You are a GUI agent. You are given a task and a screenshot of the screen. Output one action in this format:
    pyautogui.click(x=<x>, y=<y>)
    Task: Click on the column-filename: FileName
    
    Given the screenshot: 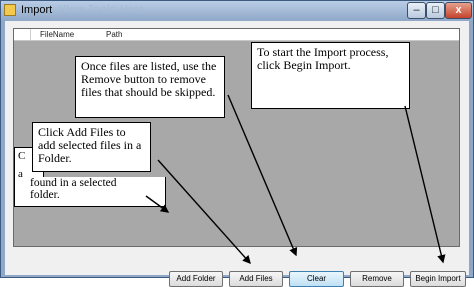 What is the action you would take?
    pyautogui.click(x=57, y=34)
    